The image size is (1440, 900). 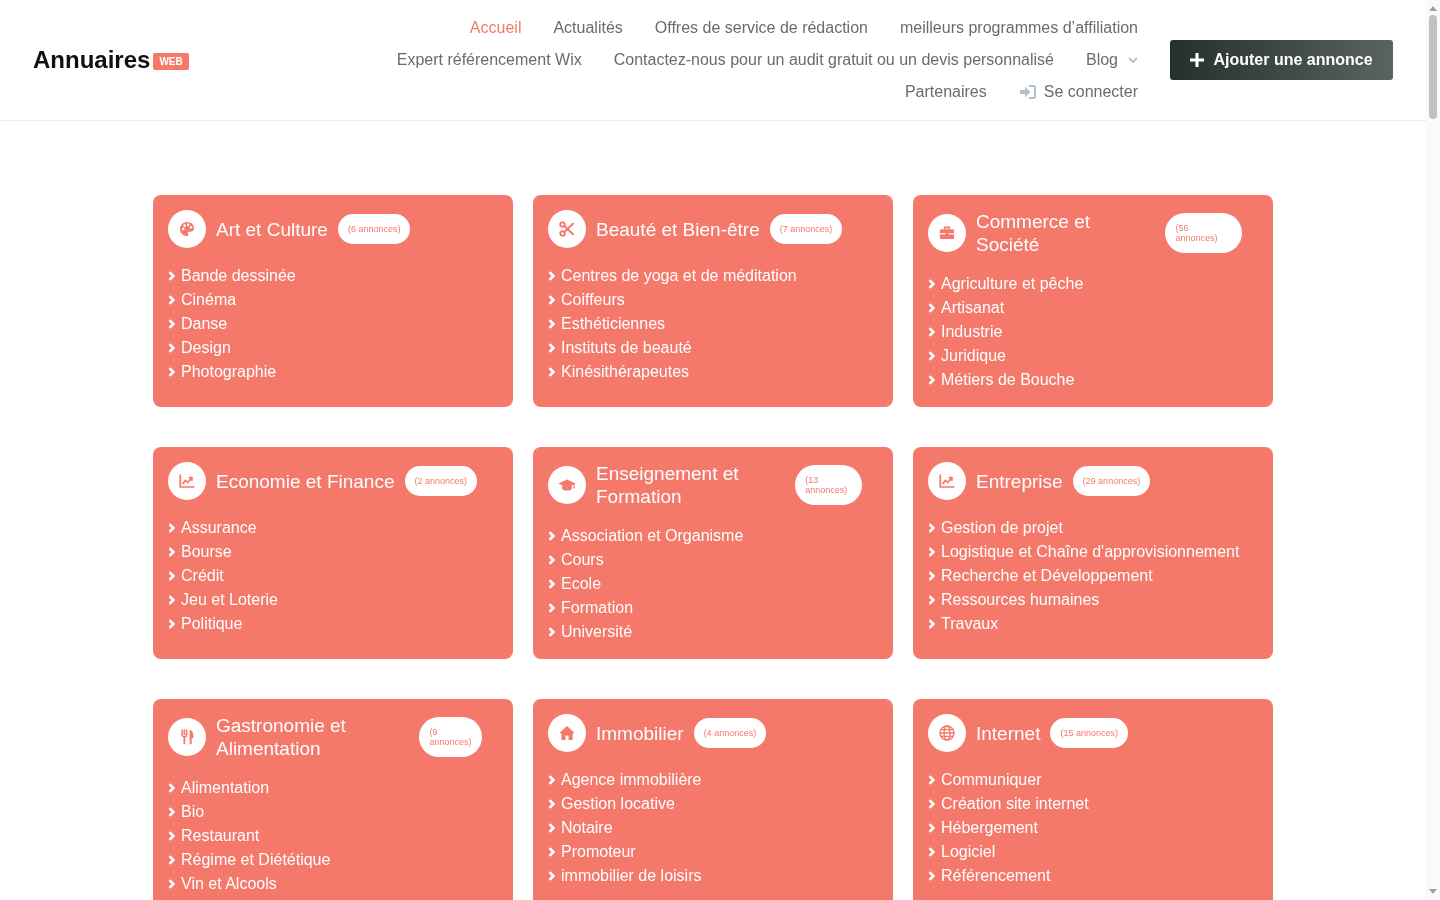 What do you see at coordinates (945, 92) in the screenshot?
I see `nav-link: Partenaires` at bounding box center [945, 92].